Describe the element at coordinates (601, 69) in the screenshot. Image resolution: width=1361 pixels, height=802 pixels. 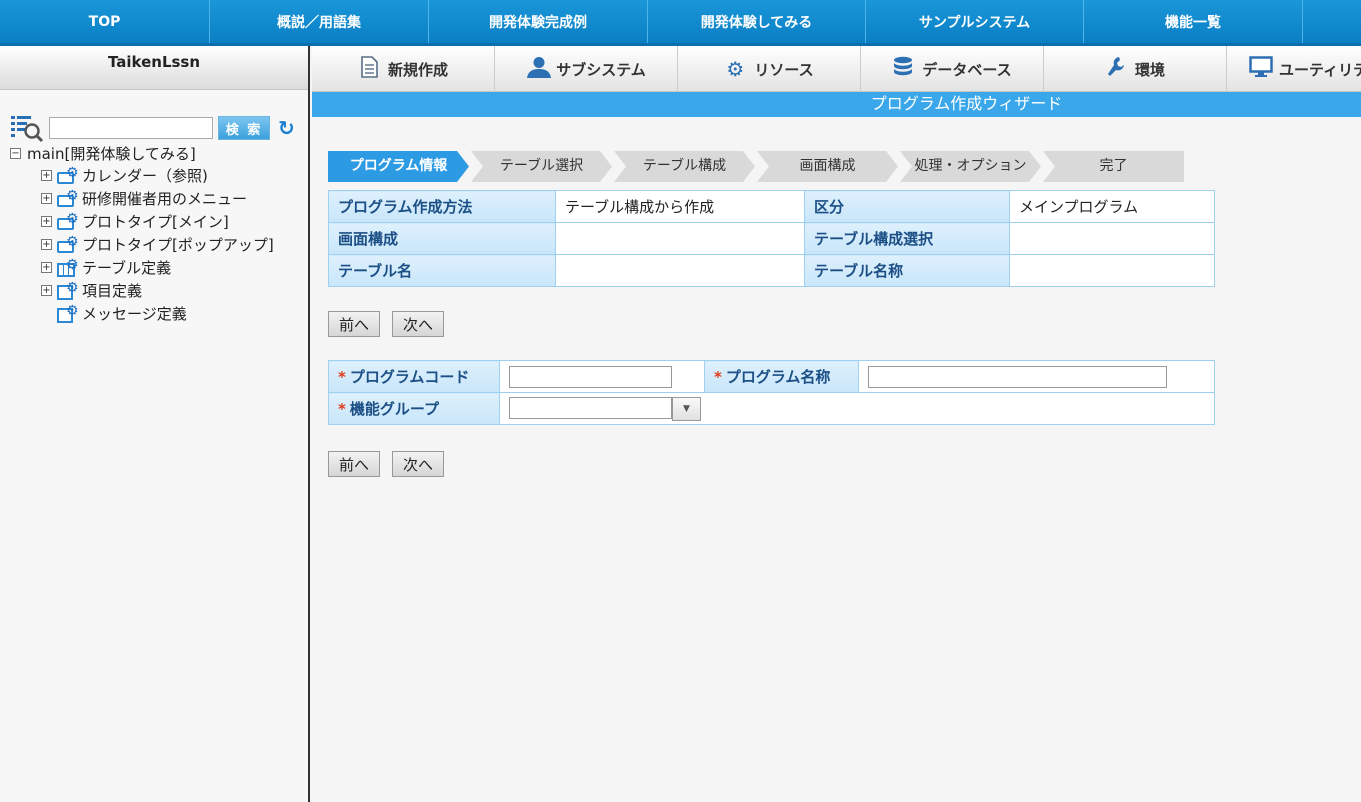
I see `toolbar-subsystem-label: サブシステム` at that location.